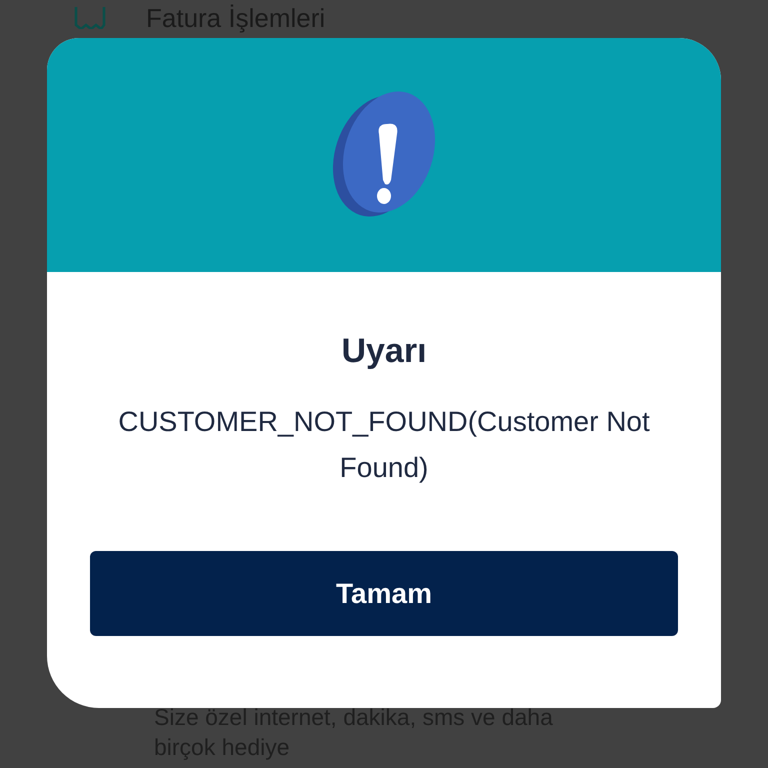 The height and width of the screenshot is (768, 768). I want to click on dialog-title: Uyarı, so click(384, 351).